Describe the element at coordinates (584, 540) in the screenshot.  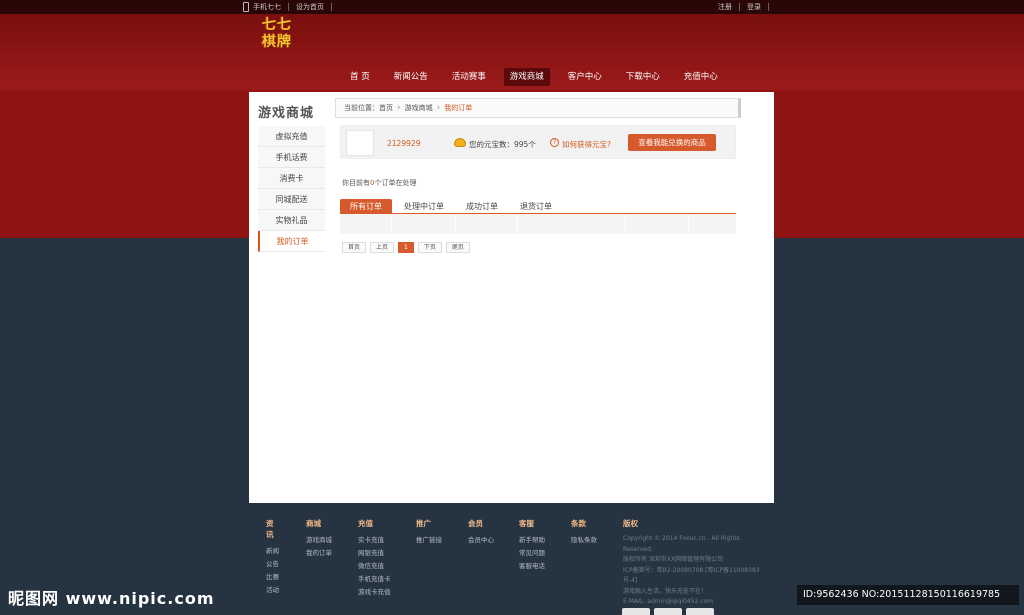
I see `footer-link: 隐私条款` at that location.